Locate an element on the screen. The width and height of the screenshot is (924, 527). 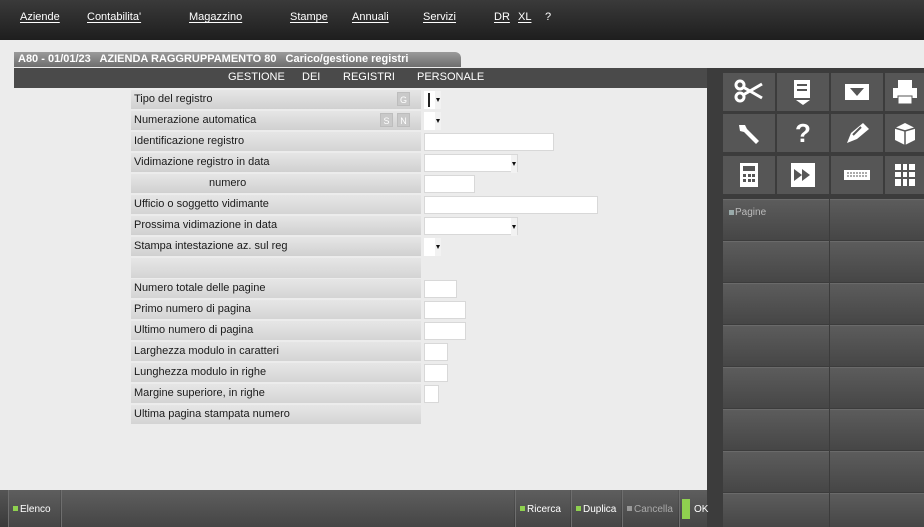
ricerca-button: Ricerca is located at coordinates (542, 508).